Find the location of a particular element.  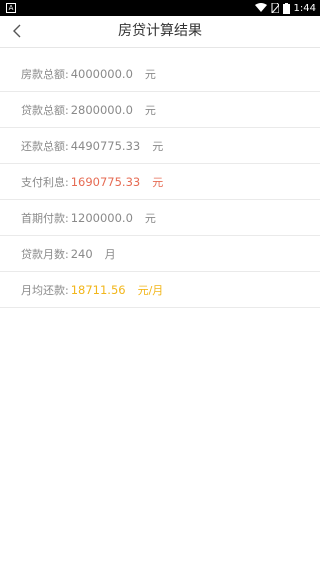

result-row-interest: 支付利息: 1690775.33 元 is located at coordinates (160, 182).